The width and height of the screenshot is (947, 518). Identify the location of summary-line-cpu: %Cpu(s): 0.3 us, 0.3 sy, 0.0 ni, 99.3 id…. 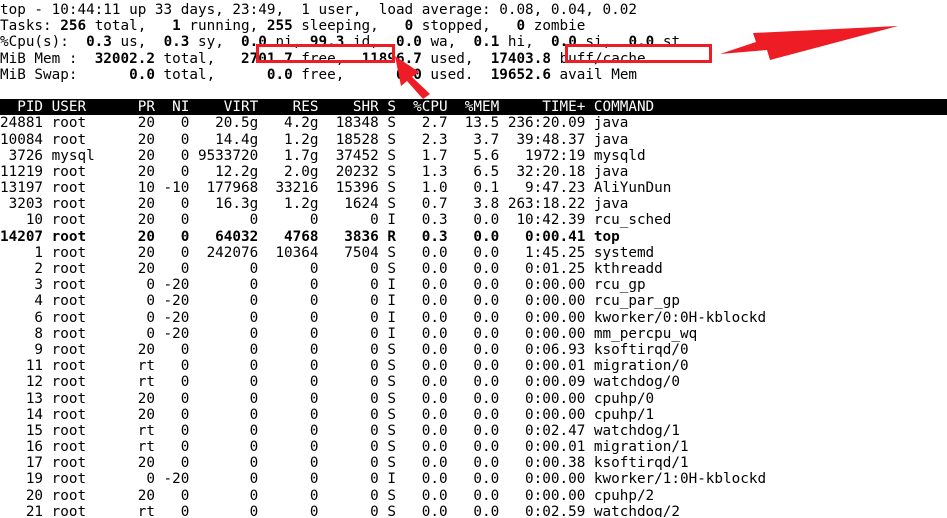
(340, 42).